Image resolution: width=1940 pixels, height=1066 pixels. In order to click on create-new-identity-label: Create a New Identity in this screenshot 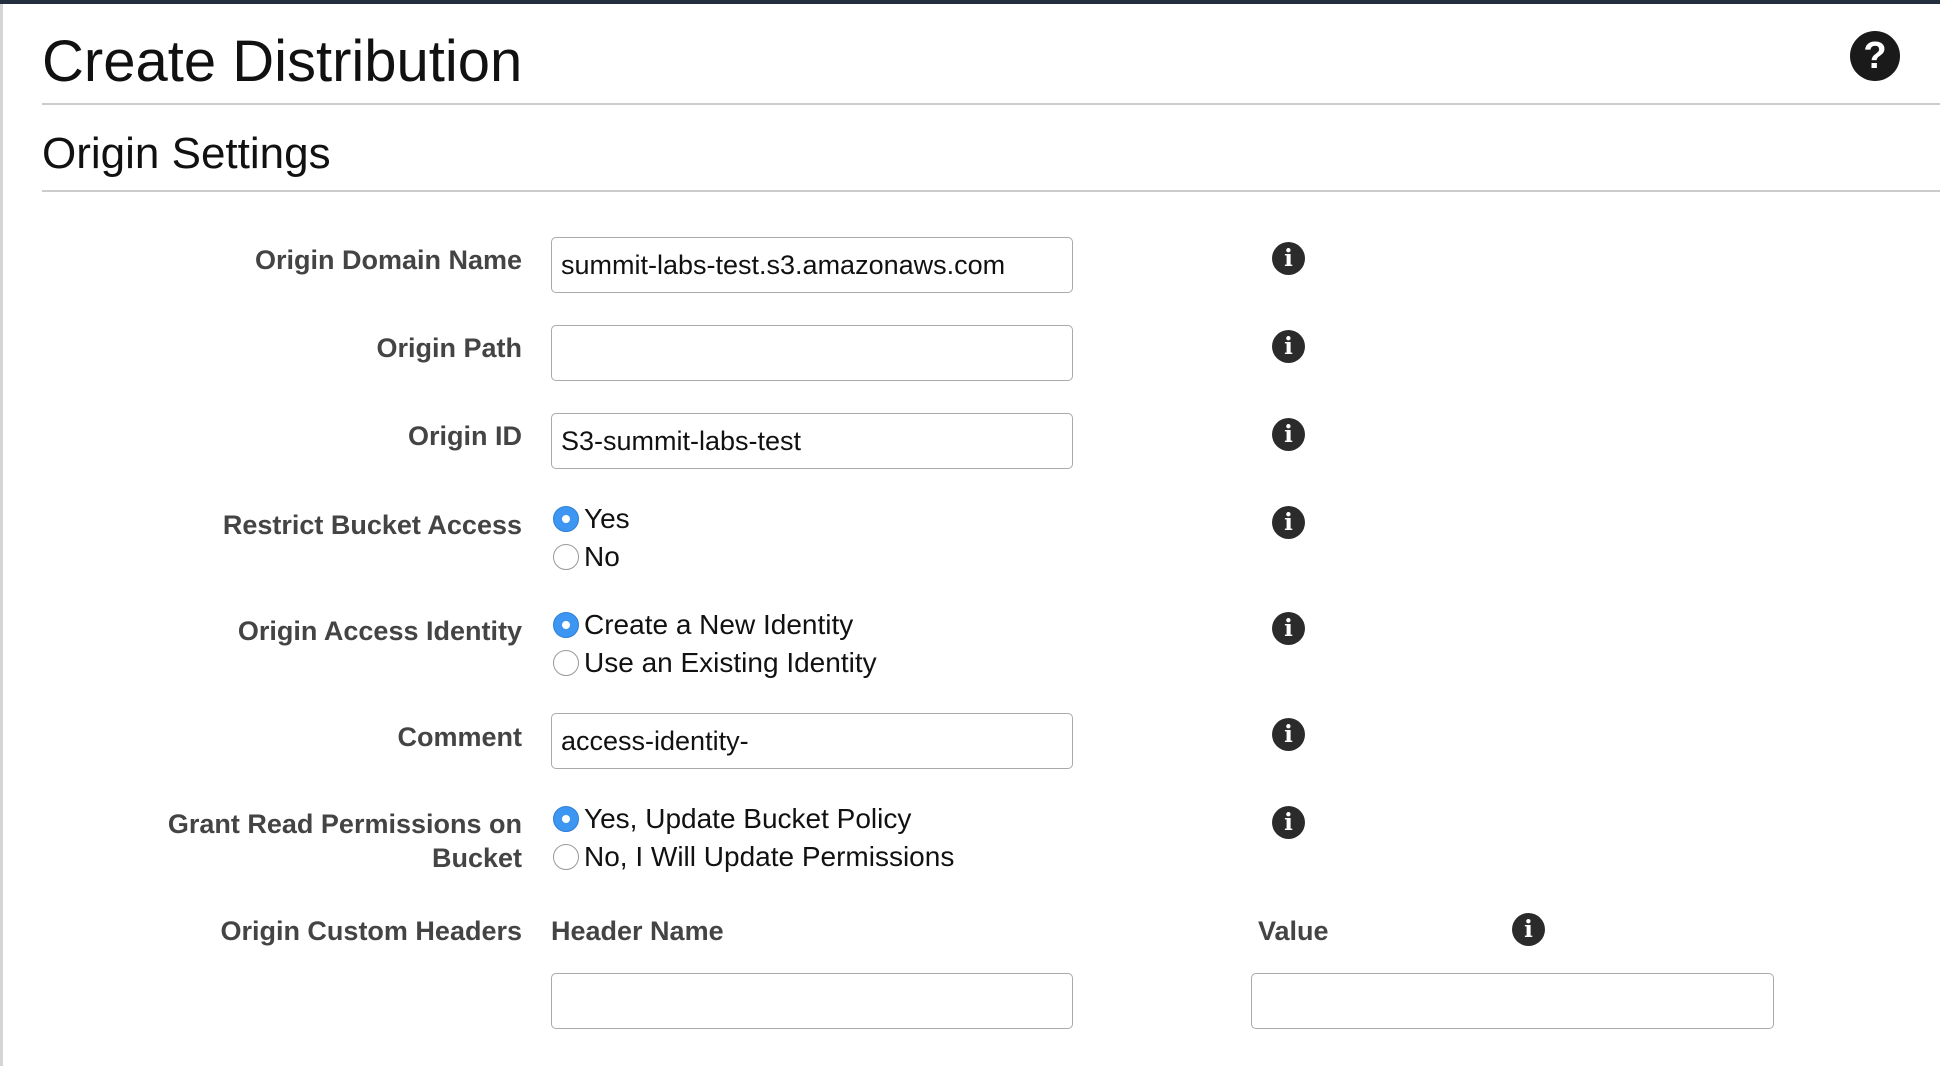, I will do `click(719, 624)`.